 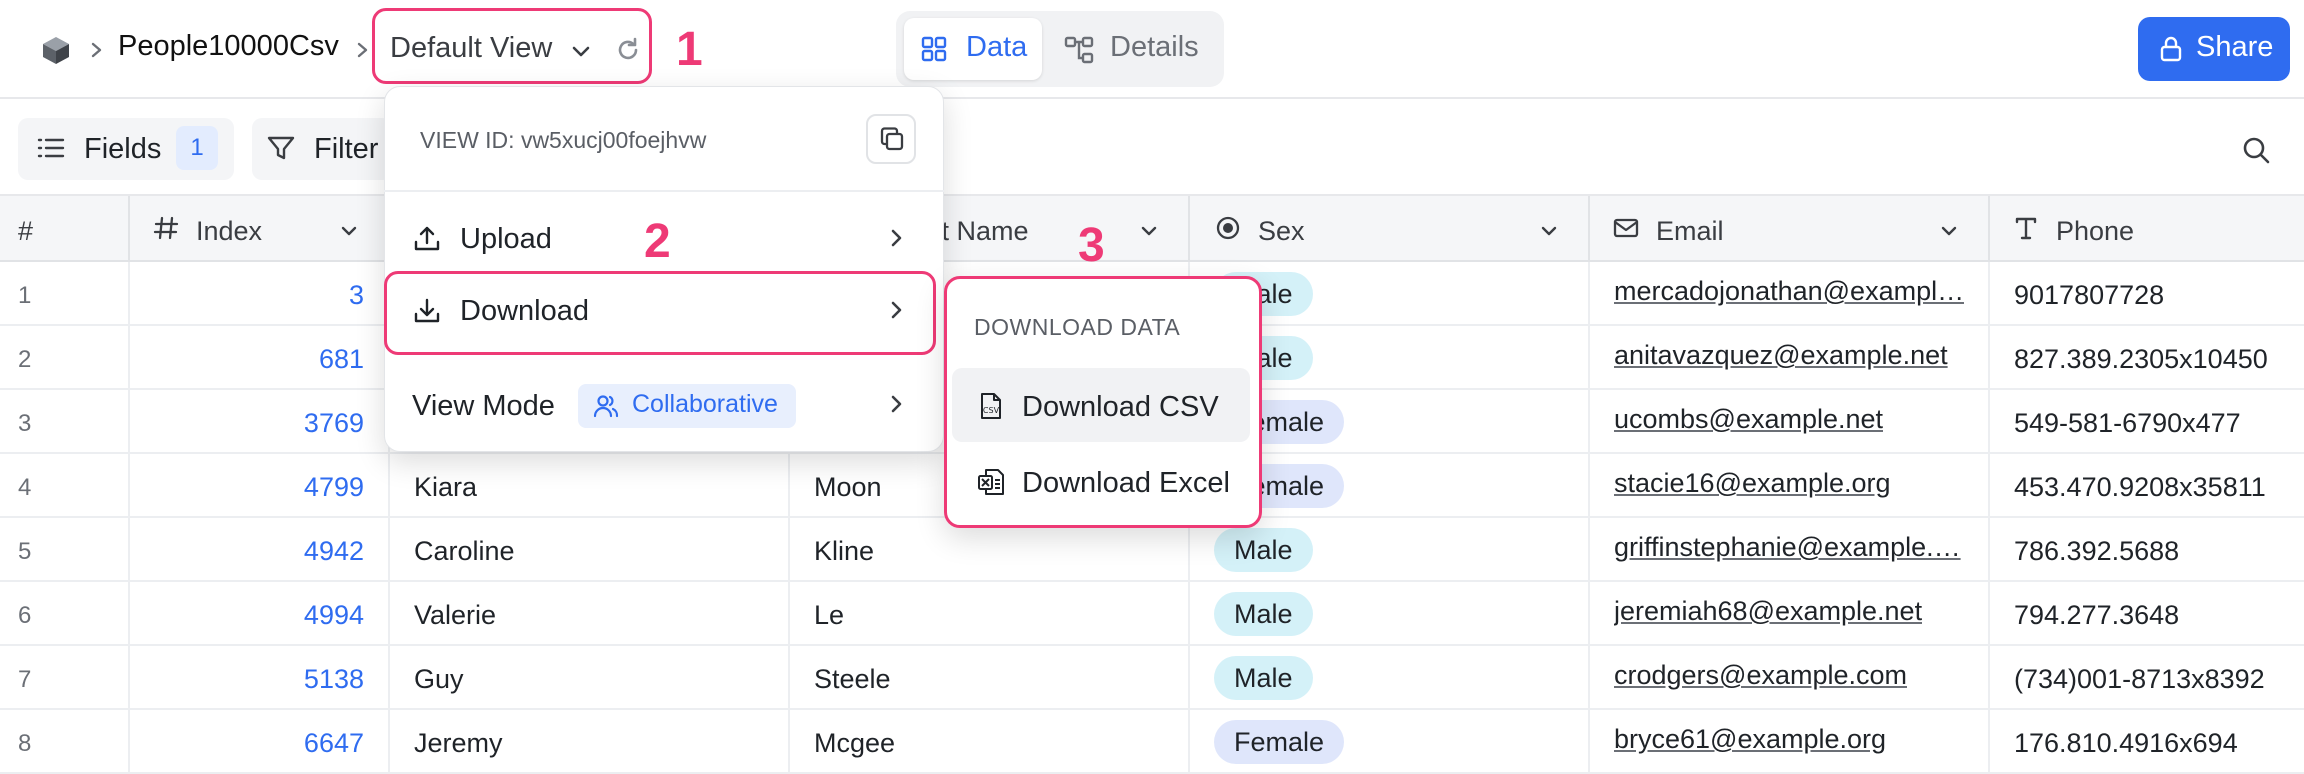 What do you see at coordinates (563, 140) in the screenshot?
I see `view-id-label: VIEW ID: vw5xucj00foejhvw` at bounding box center [563, 140].